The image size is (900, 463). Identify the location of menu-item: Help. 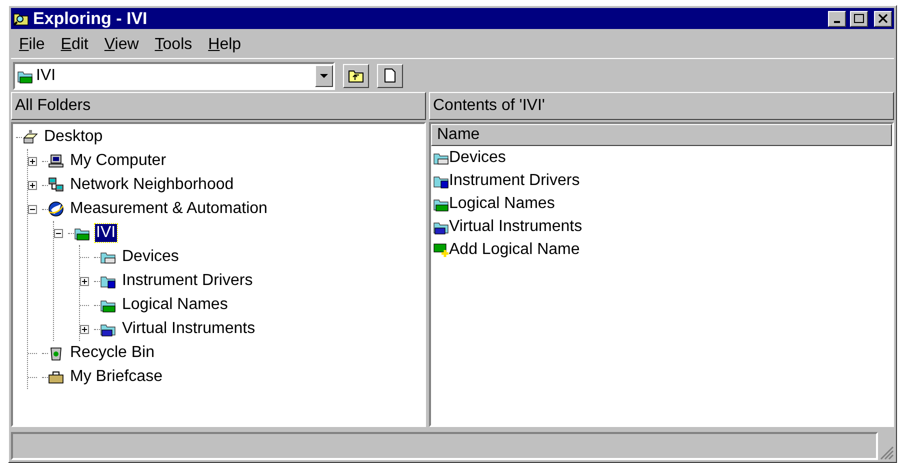
(225, 45).